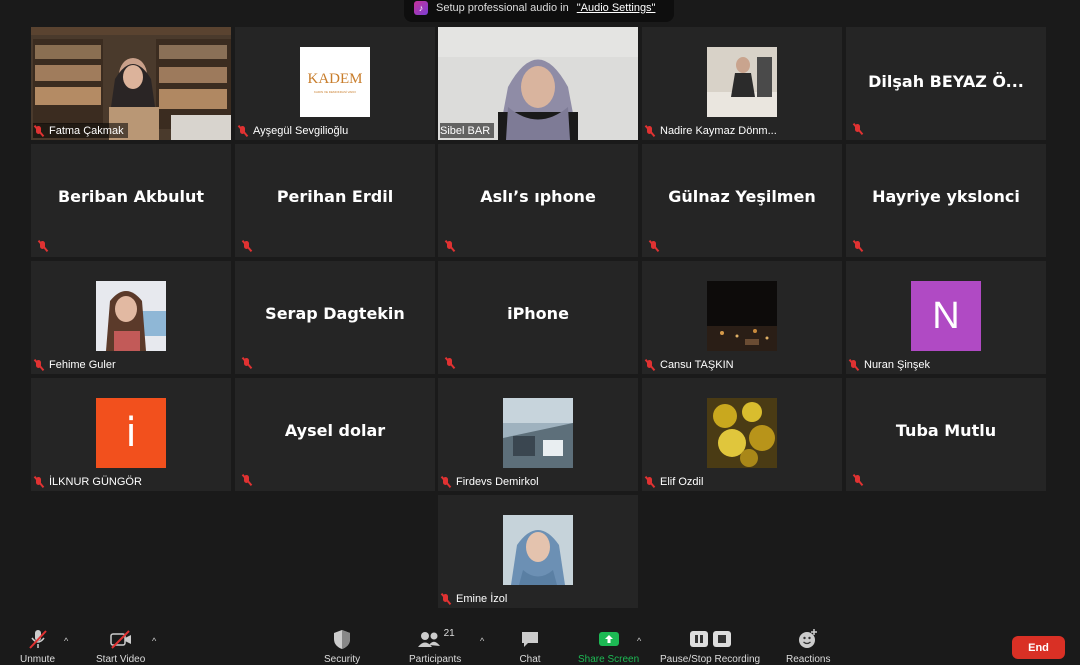  What do you see at coordinates (538, 83) in the screenshot?
I see `participant-tile-sibel-active-speaker: Sibel BAR` at bounding box center [538, 83].